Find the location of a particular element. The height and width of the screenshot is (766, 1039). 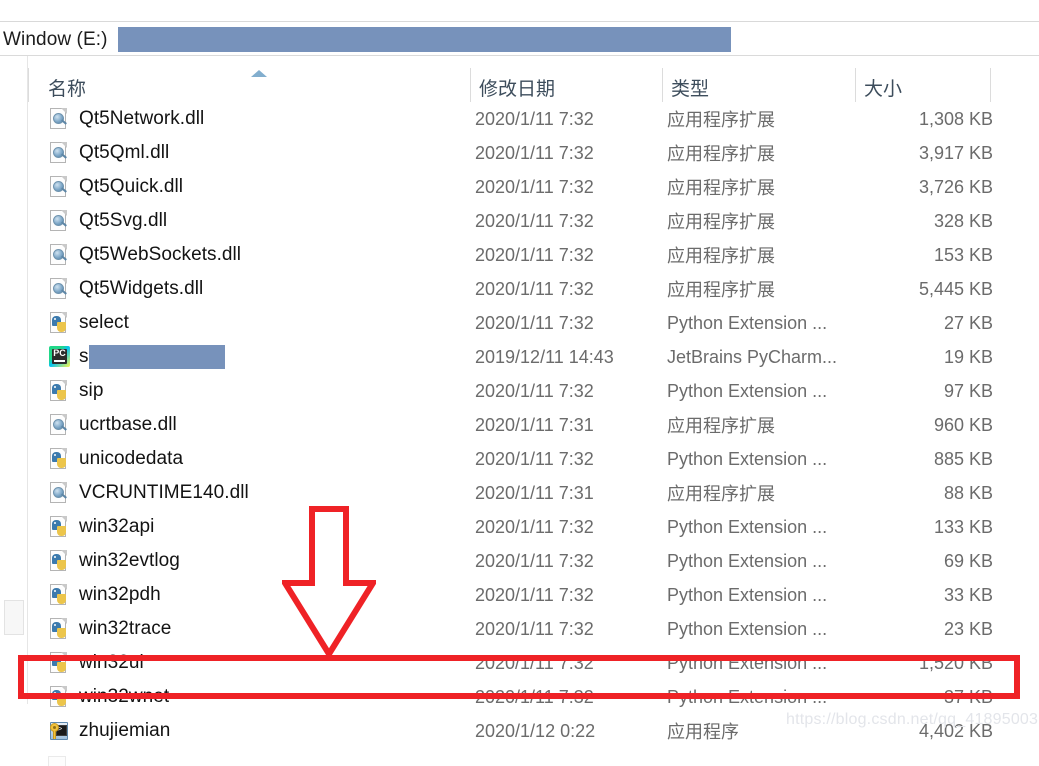

cell-size: 1,308 KB is located at coordinates (955, 118).